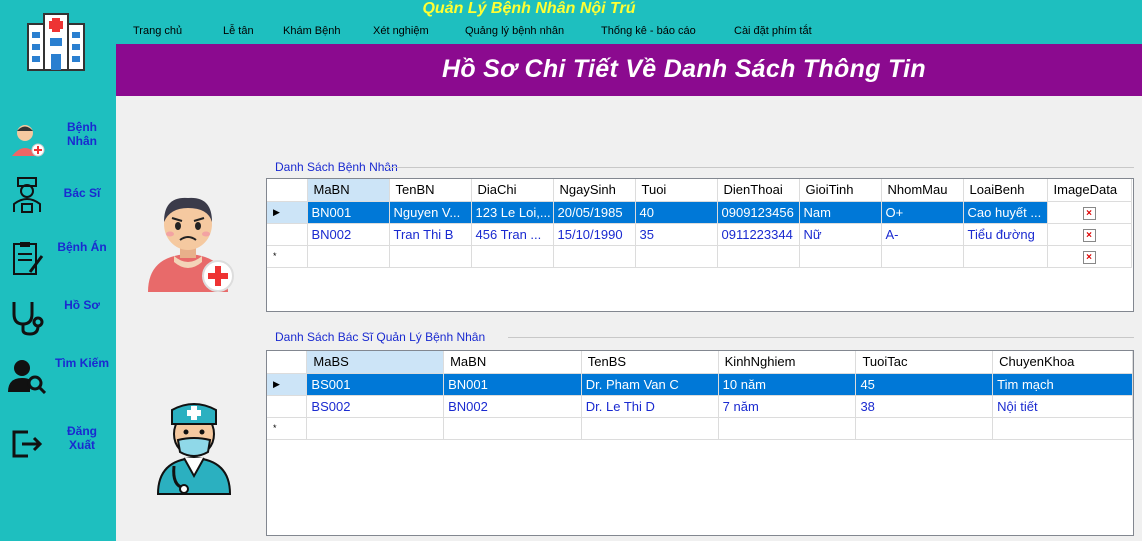 The height and width of the screenshot is (541, 1142). What do you see at coordinates (401, 31) in the screenshot?
I see `menu-xet-nghiem: Xét nghiệm` at bounding box center [401, 31].